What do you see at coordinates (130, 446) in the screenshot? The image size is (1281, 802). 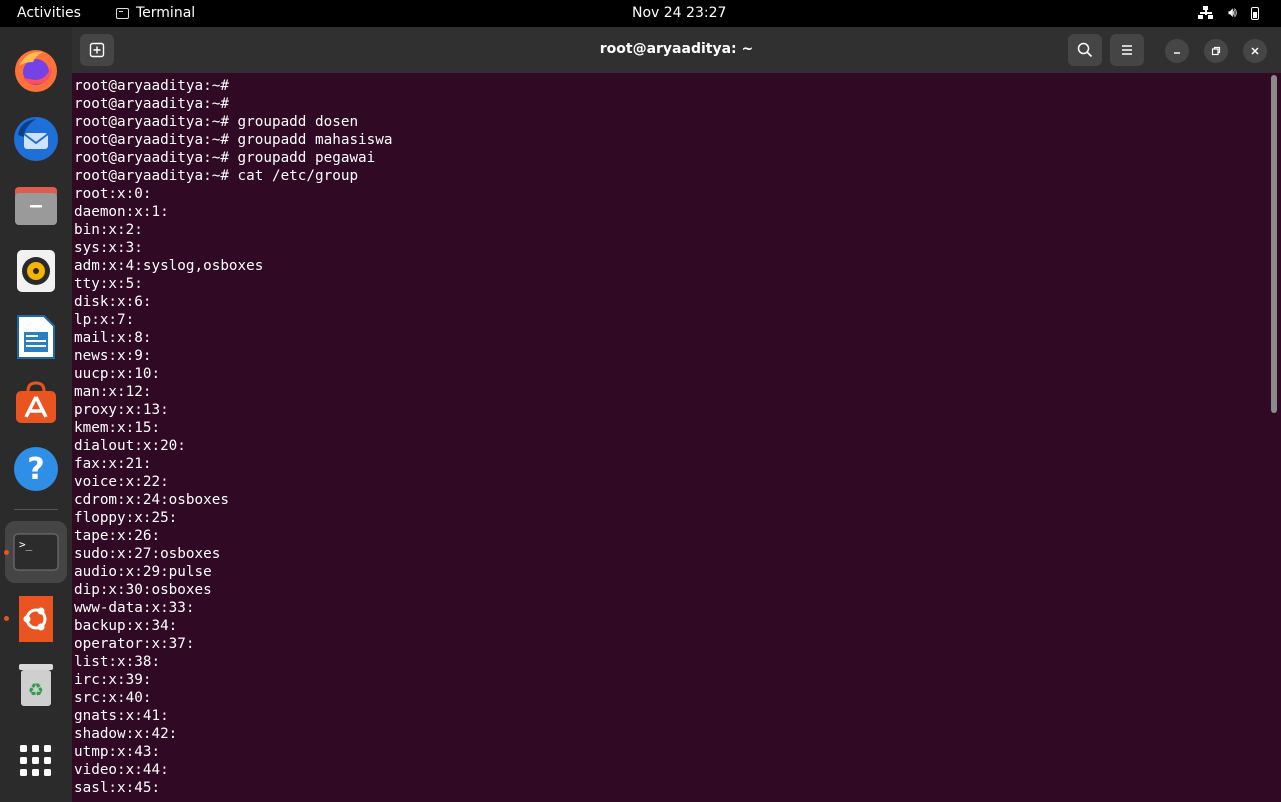 I see `terminal-line: dialout:x:20:` at bounding box center [130, 446].